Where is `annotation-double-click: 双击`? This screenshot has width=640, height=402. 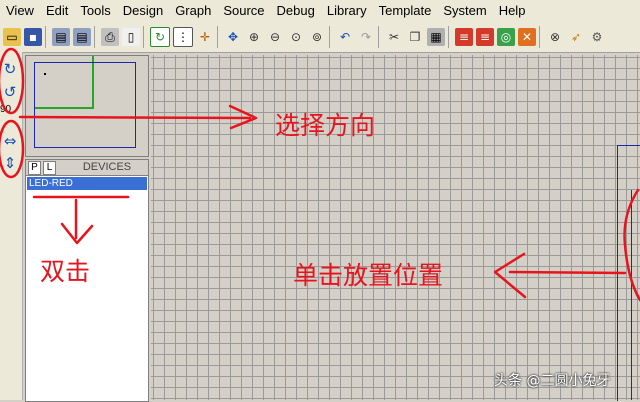
annotation-double-click: 双击 is located at coordinates (65, 271).